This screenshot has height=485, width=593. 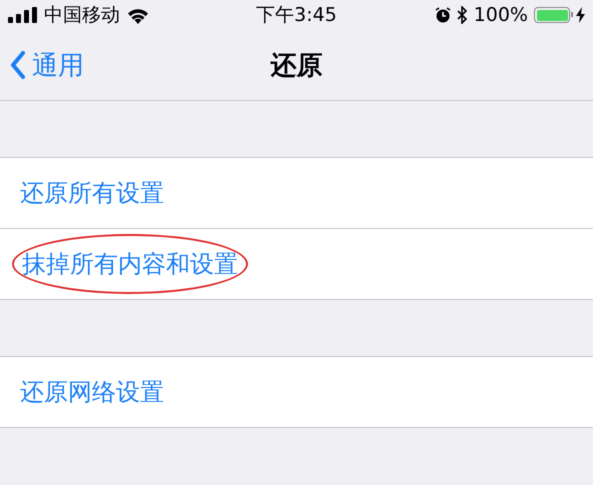 I want to click on row-label: 还原所有设置, so click(x=92, y=193).